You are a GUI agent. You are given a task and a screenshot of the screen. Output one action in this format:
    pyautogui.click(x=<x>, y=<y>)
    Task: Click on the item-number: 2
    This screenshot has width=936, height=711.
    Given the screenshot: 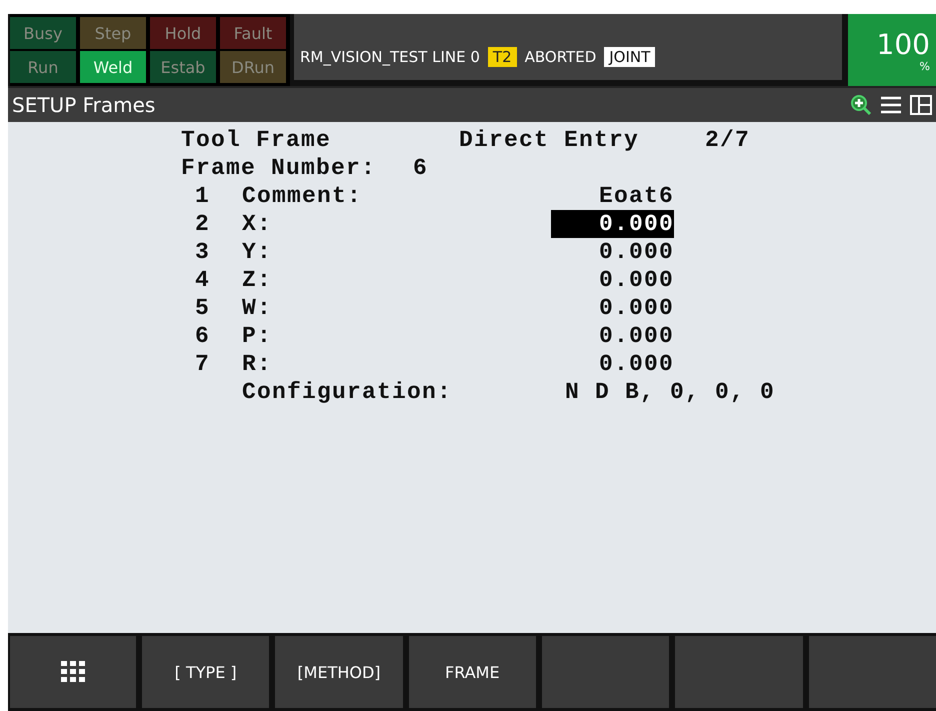 What is the action you would take?
    pyautogui.click(x=202, y=224)
    